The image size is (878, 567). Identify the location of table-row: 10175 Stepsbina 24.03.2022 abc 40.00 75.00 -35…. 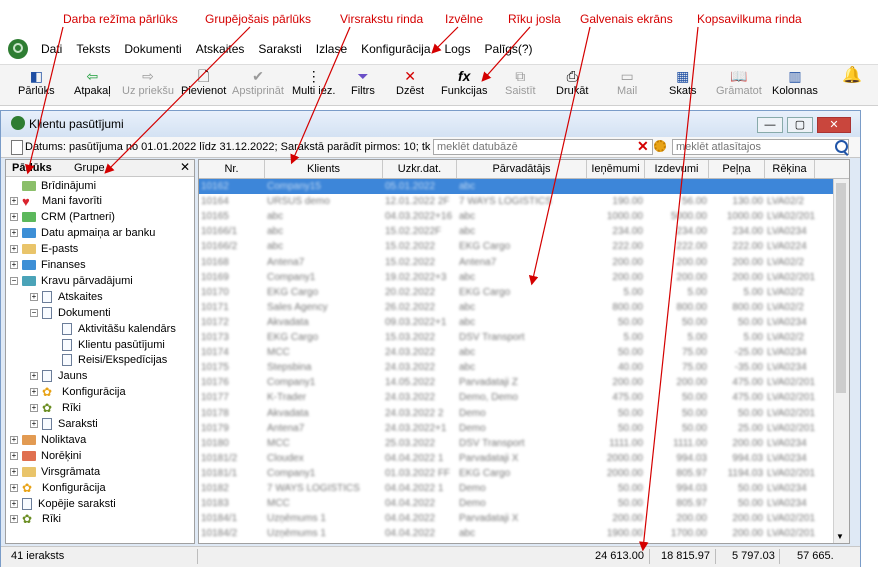
(516, 367).